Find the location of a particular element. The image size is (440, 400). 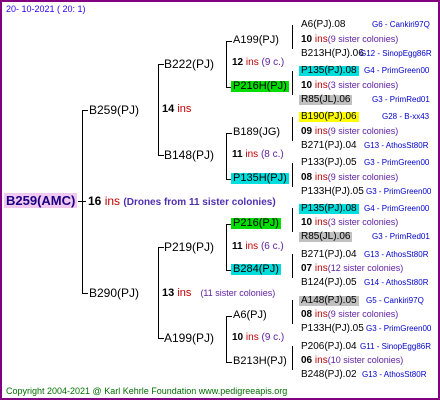

gen3-node-8: B213H(PJ) is located at coordinates (260, 361).